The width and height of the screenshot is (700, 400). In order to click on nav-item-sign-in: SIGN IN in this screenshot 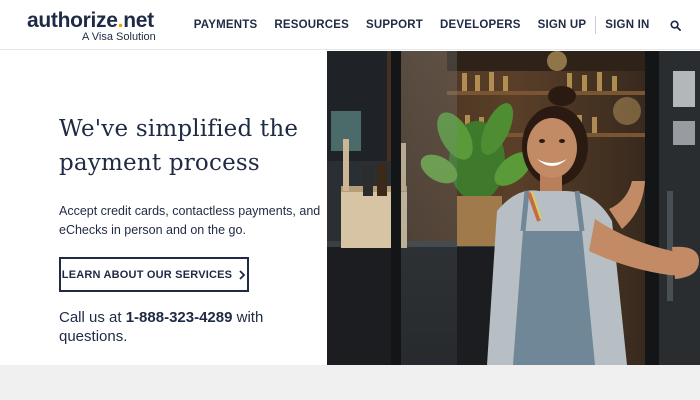, I will do `click(627, 25)`.